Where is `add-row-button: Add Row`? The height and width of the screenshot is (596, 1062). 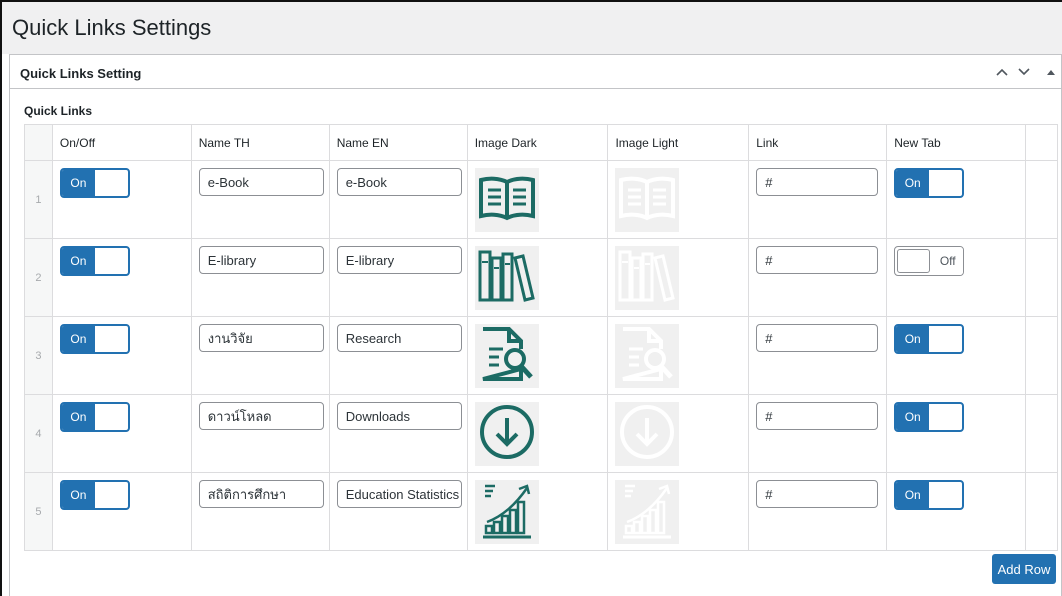 add-row-button: Add Row is located at coordinates (1024, 569).